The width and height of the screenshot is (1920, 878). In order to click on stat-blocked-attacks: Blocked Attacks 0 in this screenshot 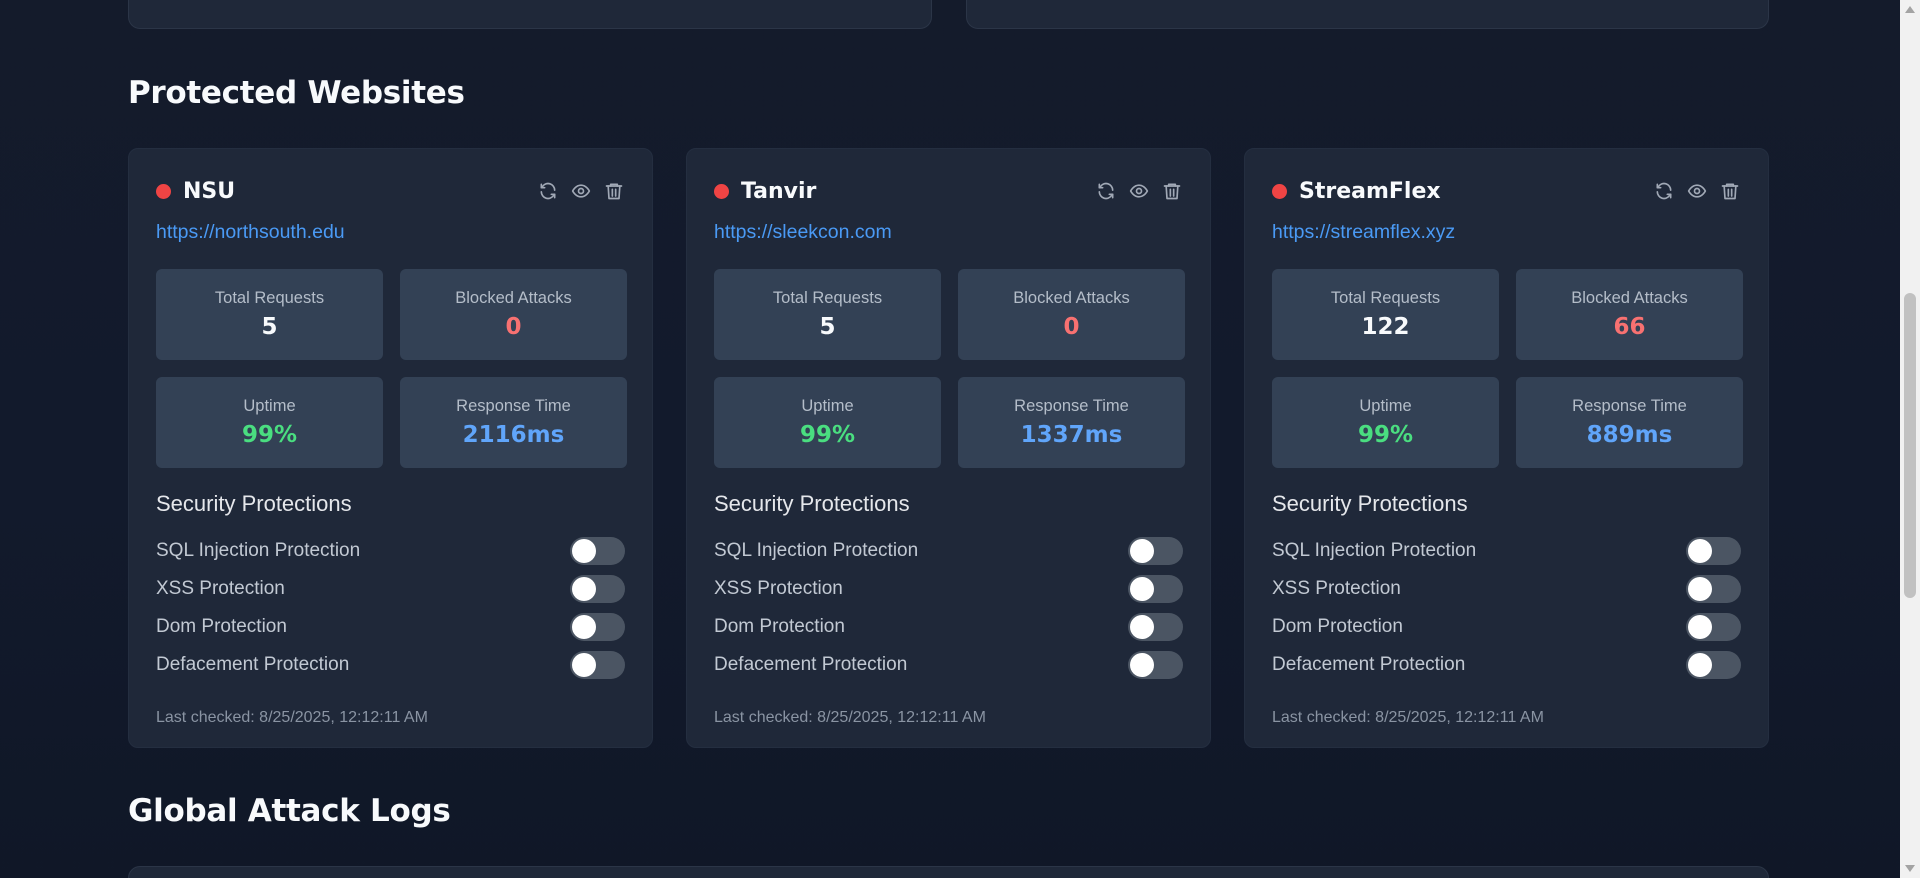, I will do `click(513, 314)`.